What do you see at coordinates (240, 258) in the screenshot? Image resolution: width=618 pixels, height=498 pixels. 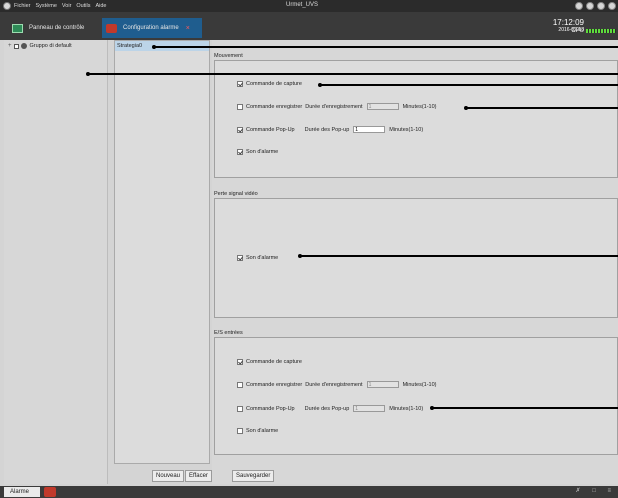 I see `video-loss-sound-checkbox` at bounding box center [240, 258].